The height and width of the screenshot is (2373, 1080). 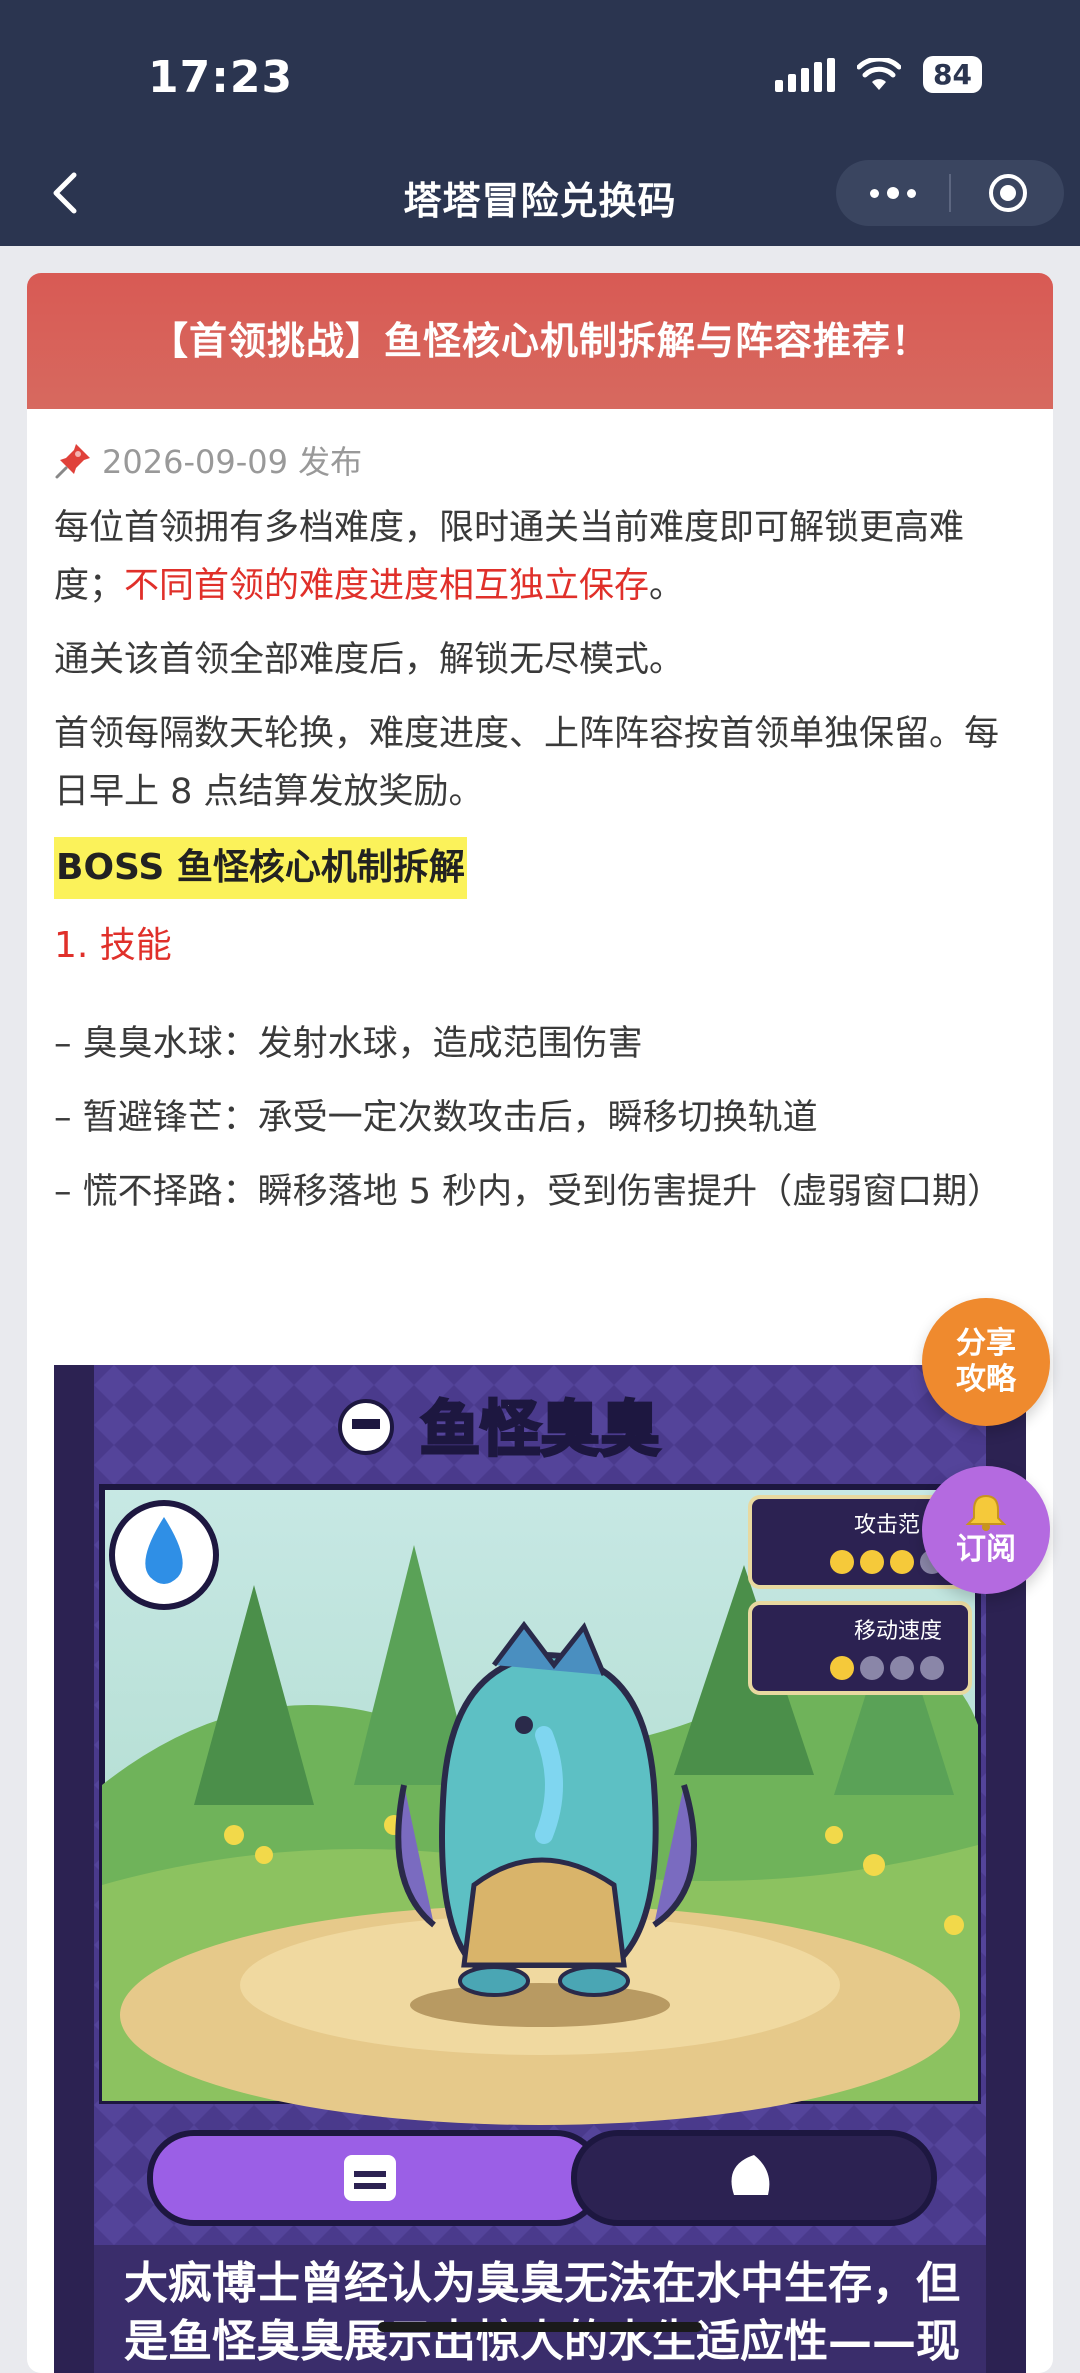 I want to click on share-guide-button: 分享 攻略, so click(x=986, y=1362).